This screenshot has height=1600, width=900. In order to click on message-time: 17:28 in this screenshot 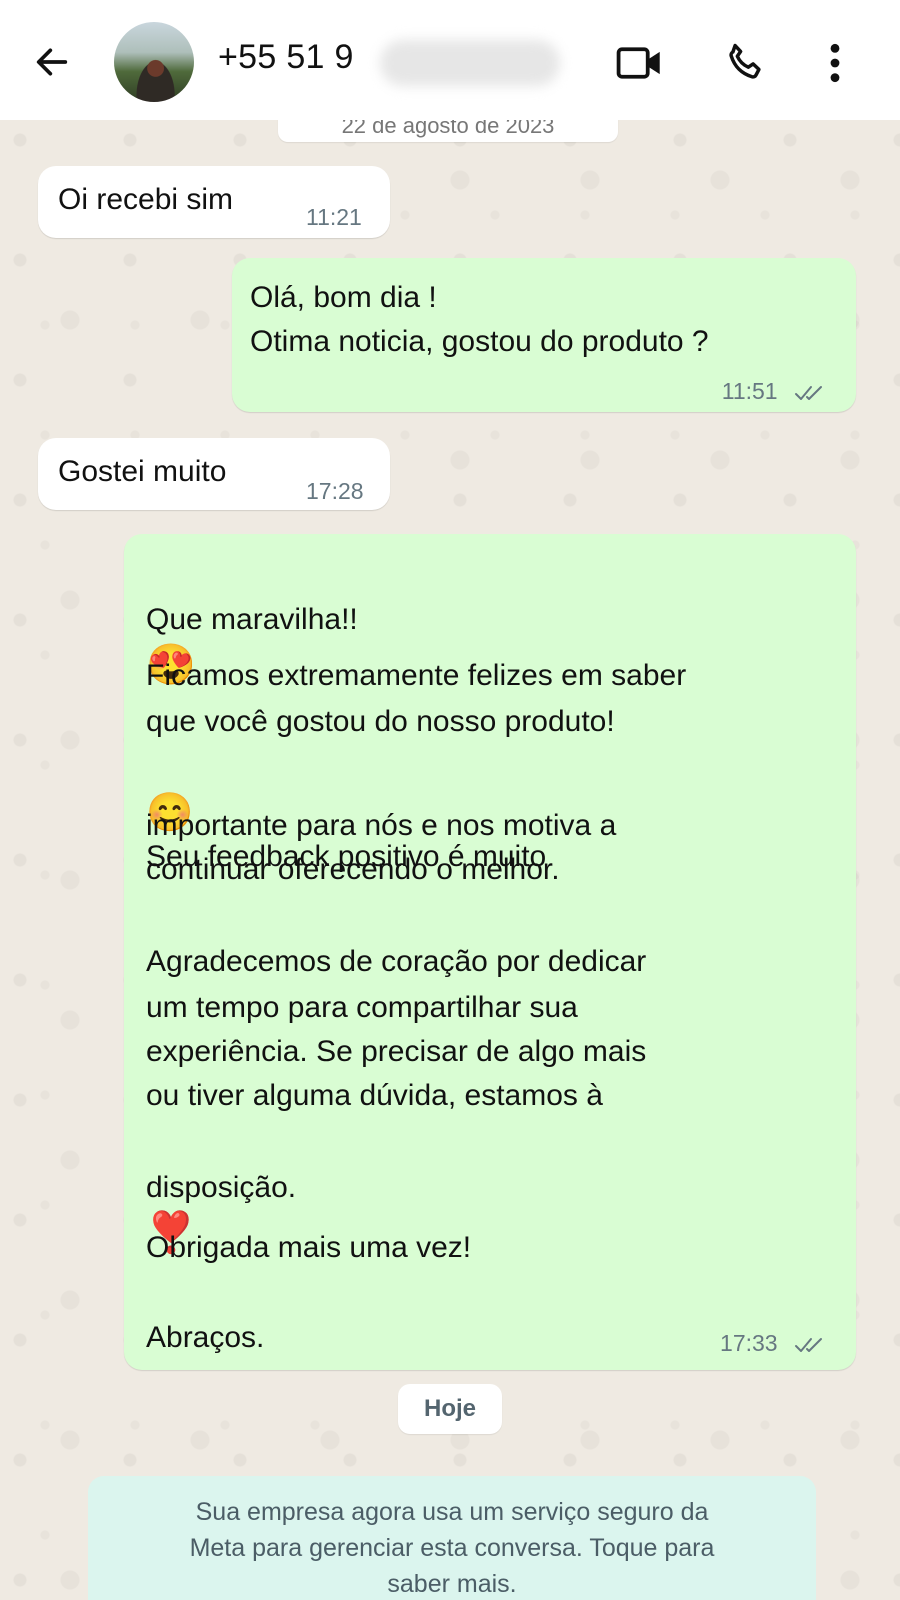, I will do `click(335, 491)`.